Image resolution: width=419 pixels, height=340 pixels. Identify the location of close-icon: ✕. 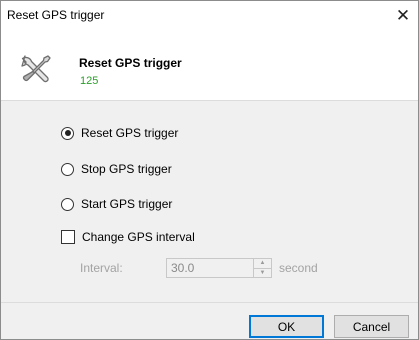
(403, 15).